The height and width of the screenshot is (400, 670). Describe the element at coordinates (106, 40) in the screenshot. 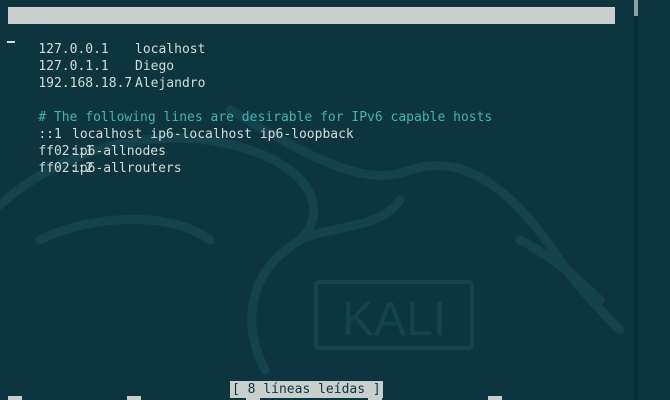

I see `text-line: 127.0.0.1 localhost` at that location.